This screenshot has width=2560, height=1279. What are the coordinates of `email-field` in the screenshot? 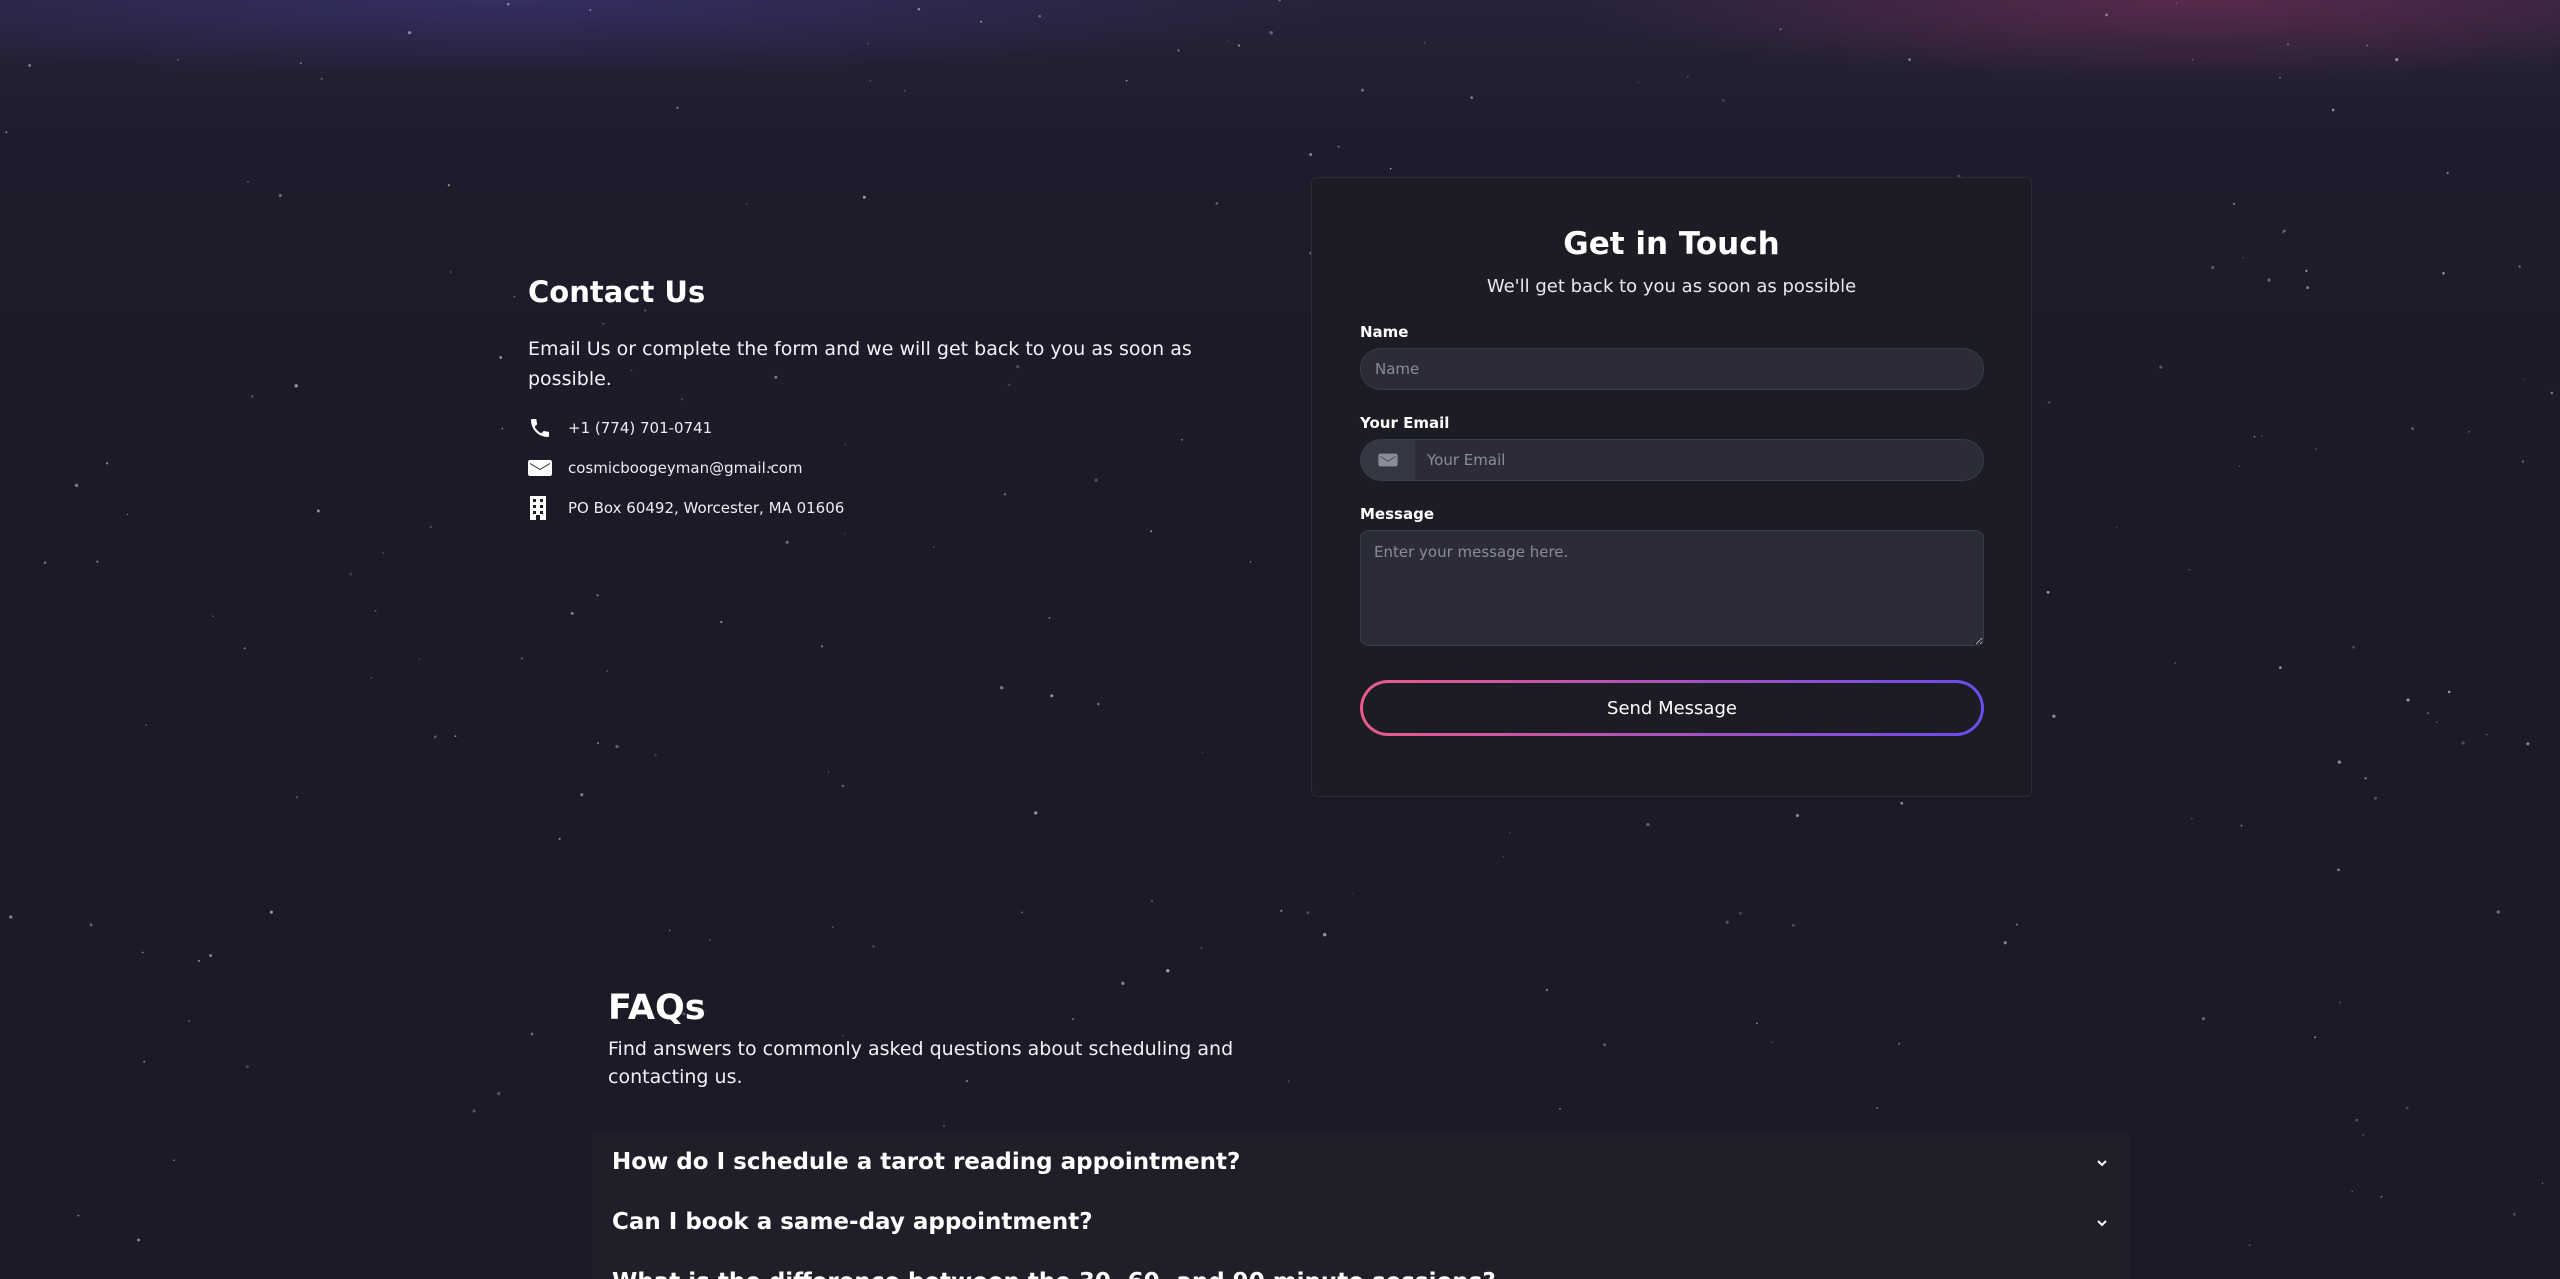 It's located at (1672, 460).